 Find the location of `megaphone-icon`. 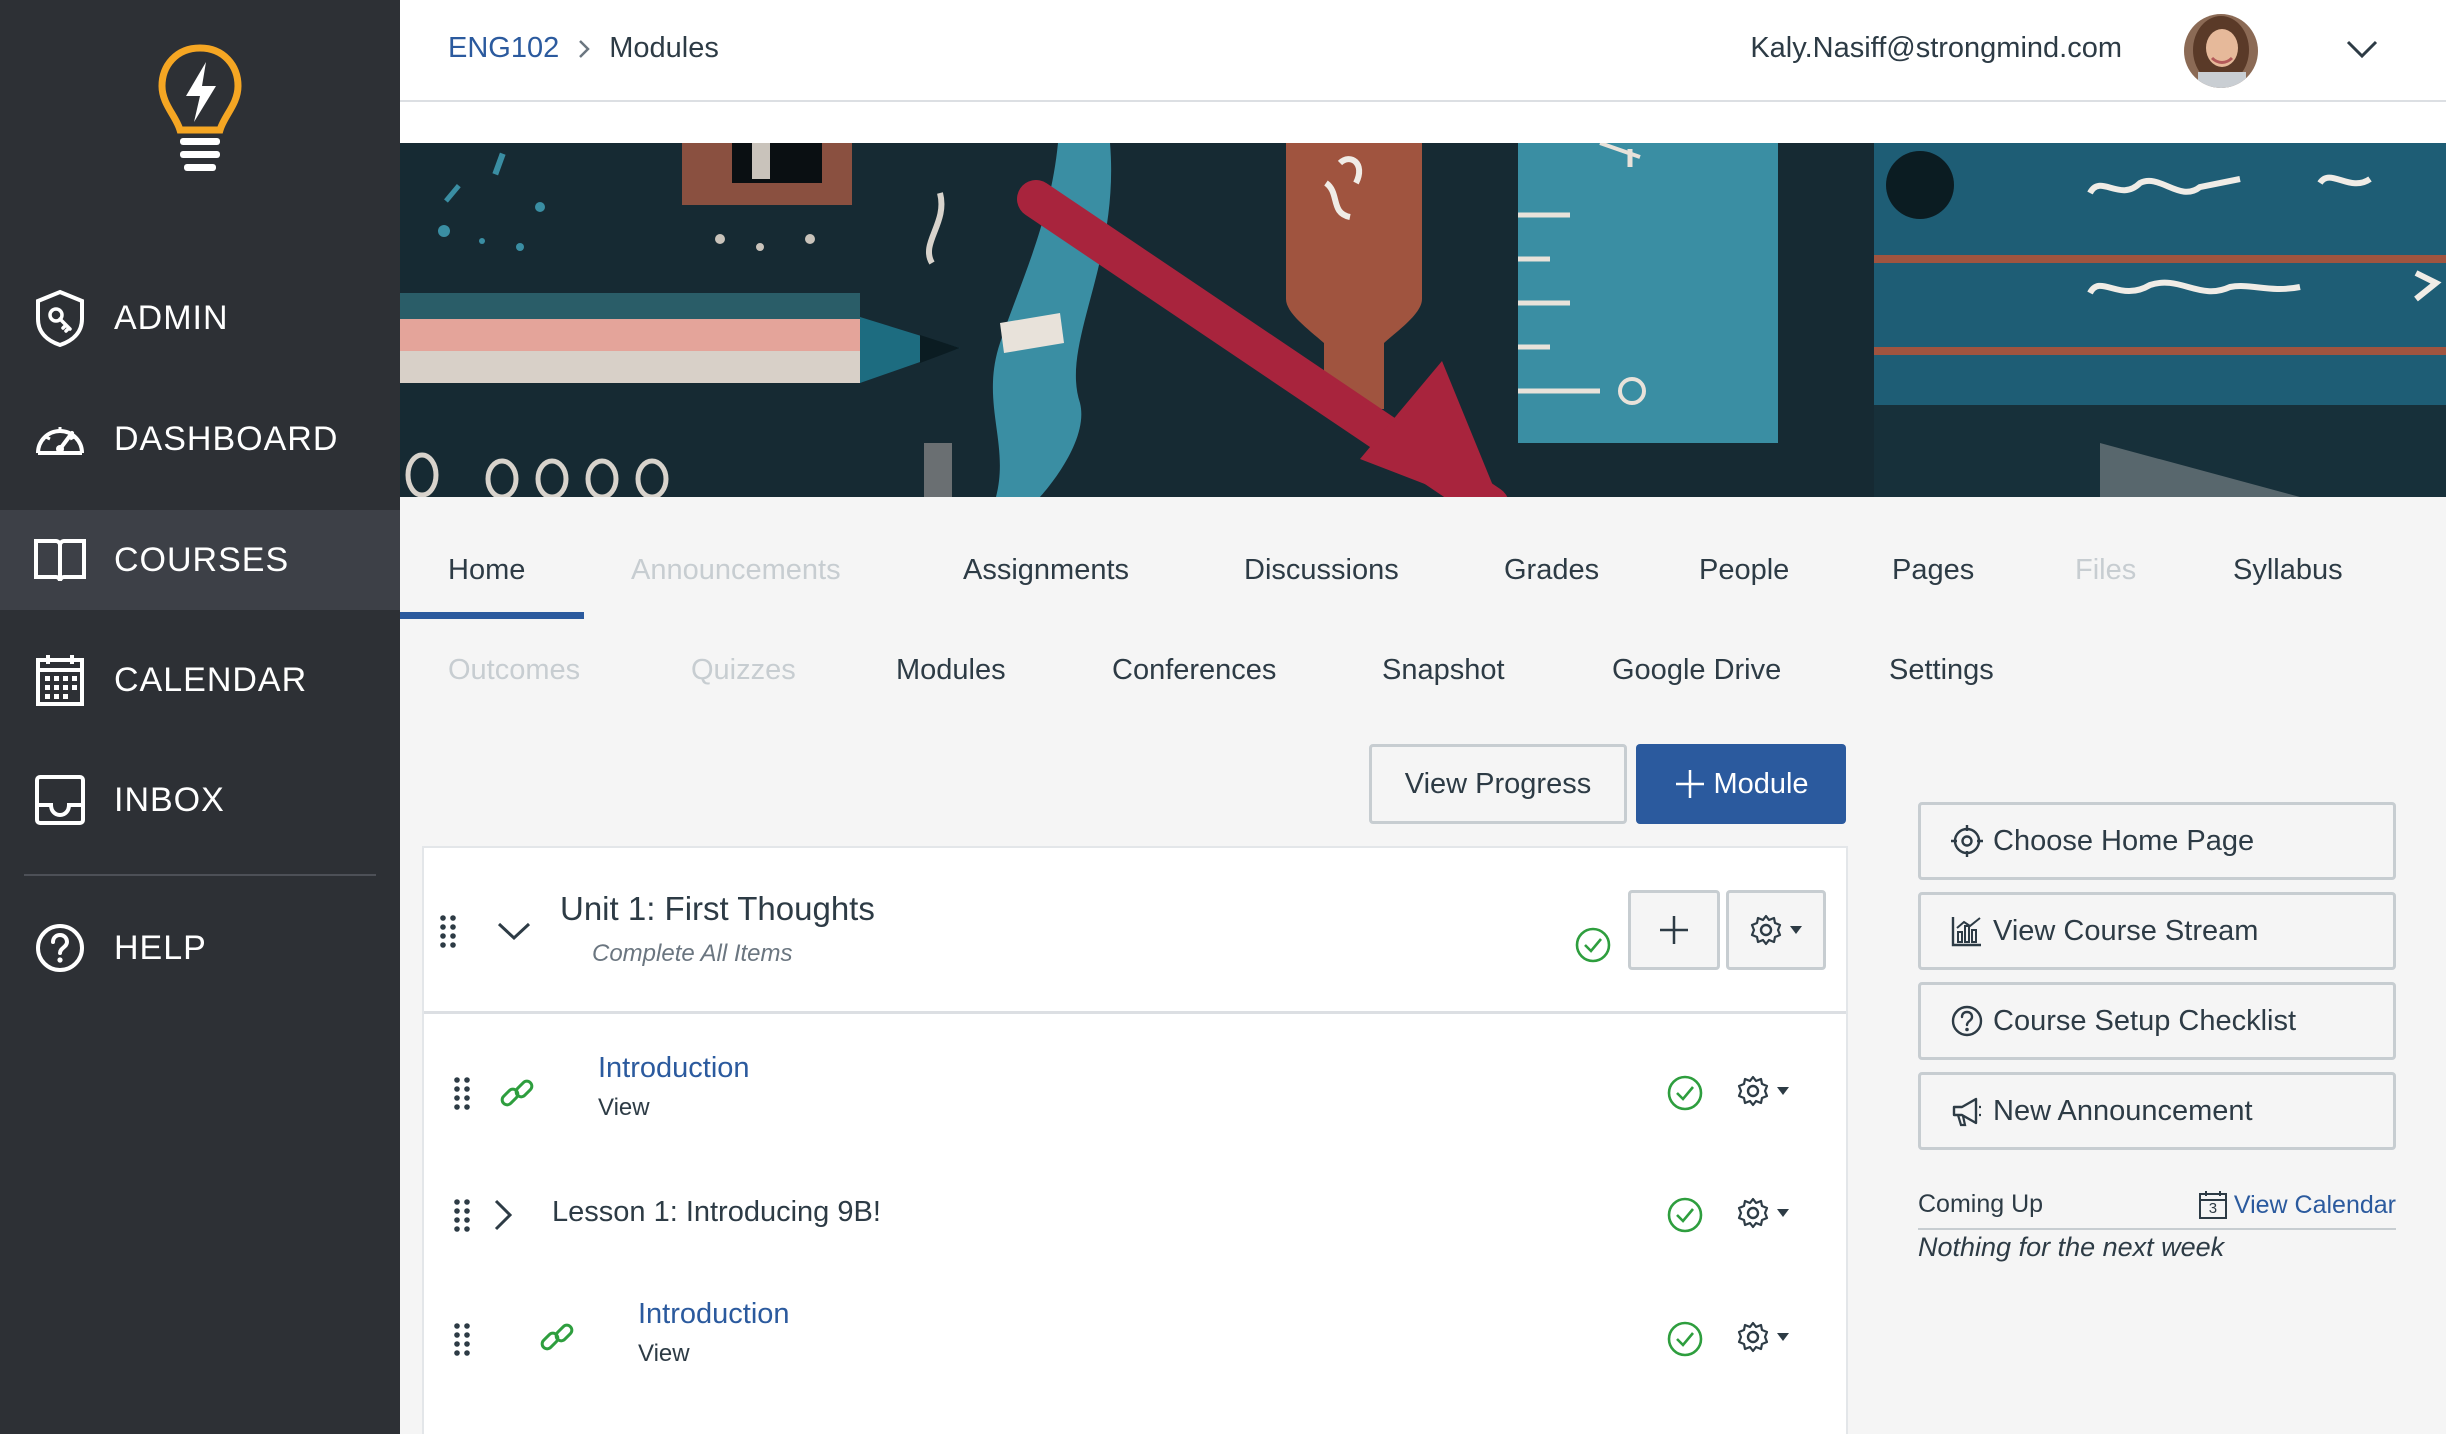

megaphone-icon is located at coordinates (1967, 1111).